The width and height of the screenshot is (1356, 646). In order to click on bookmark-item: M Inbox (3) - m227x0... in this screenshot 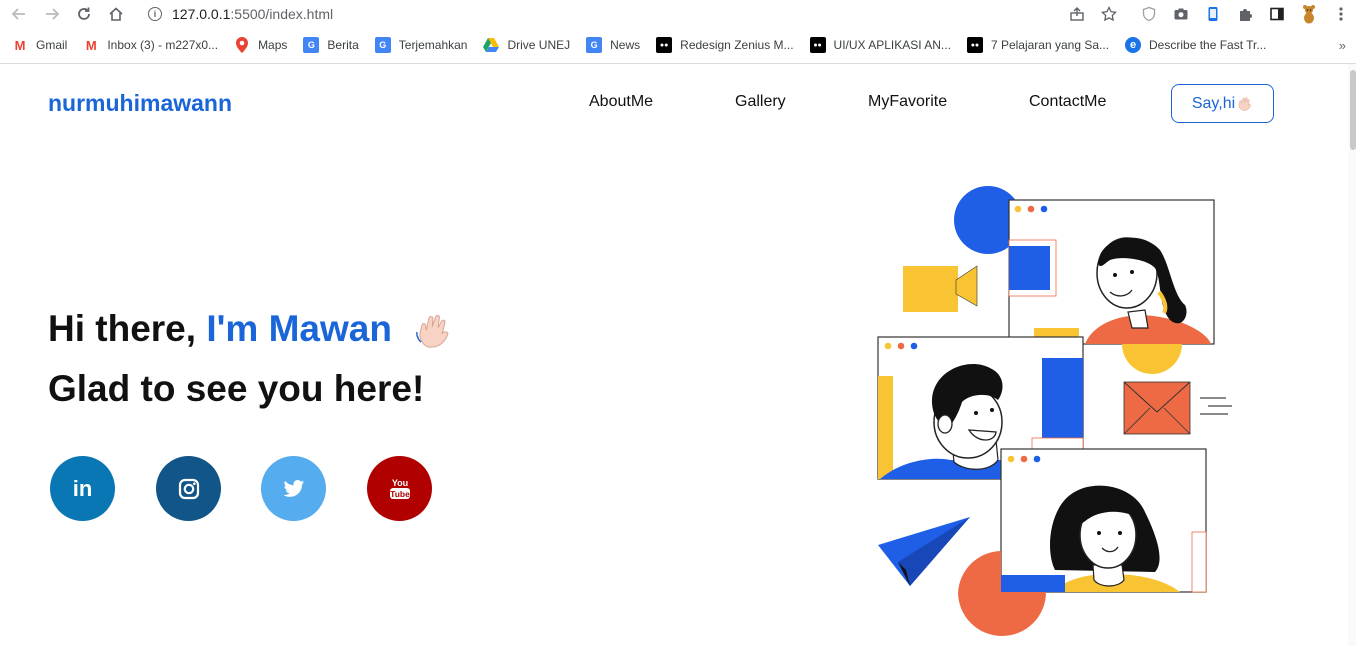, I will do `click(150, 45)`.